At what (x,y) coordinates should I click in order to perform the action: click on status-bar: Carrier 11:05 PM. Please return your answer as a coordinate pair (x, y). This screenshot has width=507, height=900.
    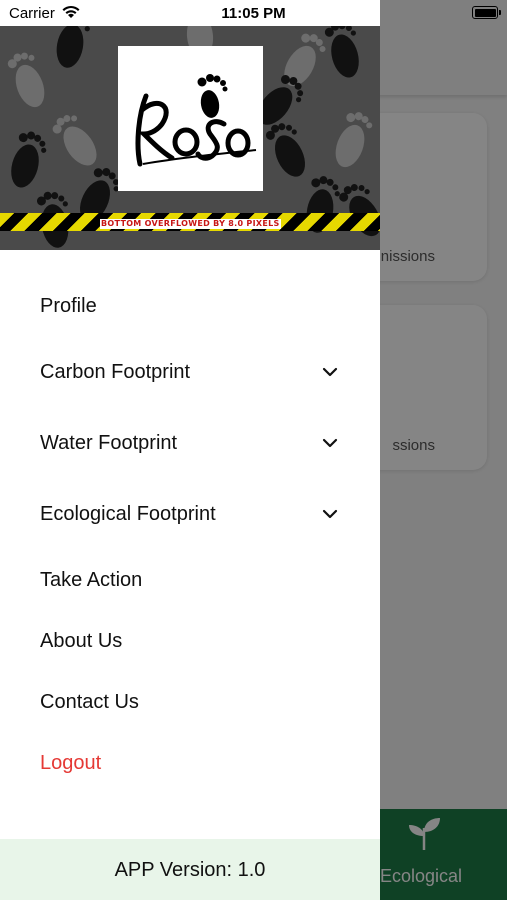
    Looking at the image, I should click on (253, 13).